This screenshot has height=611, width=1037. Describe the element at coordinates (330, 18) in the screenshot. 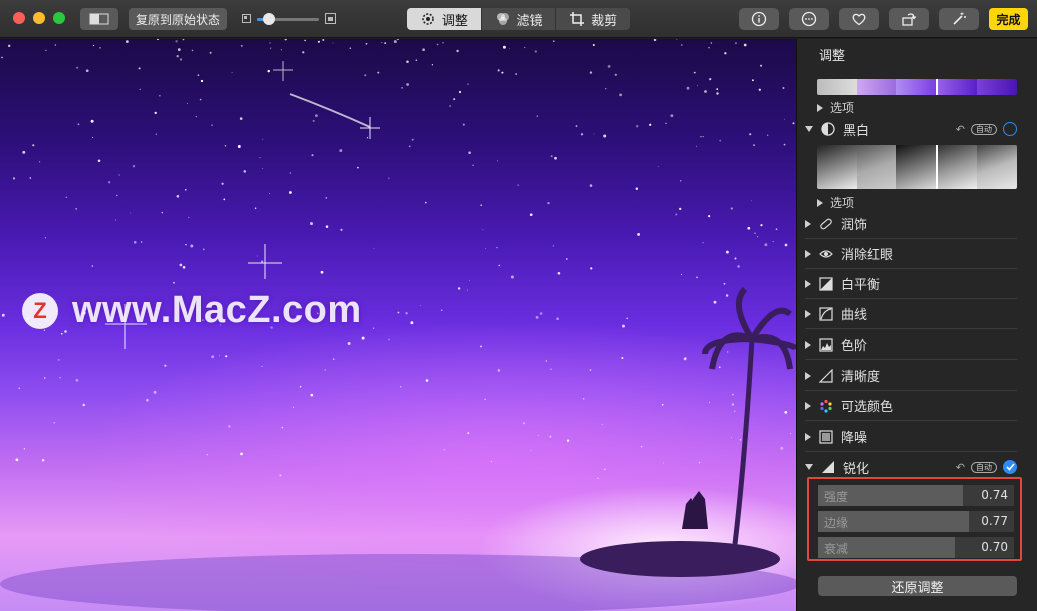

I see `zoom-in-icon` at that location.